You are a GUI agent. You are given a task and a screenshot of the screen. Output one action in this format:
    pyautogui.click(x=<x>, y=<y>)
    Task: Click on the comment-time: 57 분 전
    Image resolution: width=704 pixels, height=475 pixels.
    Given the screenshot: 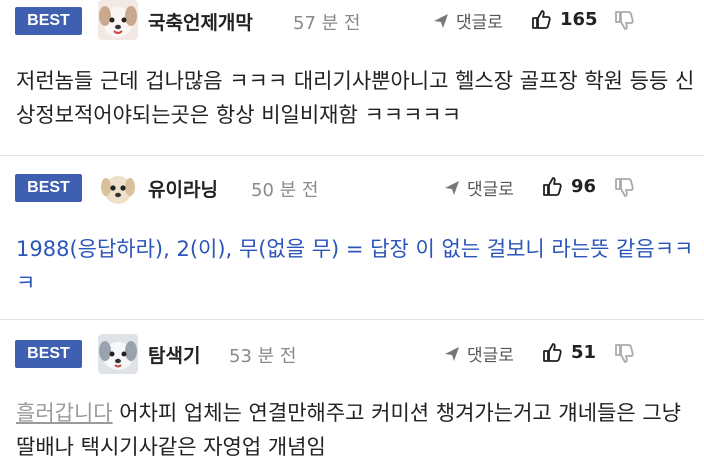 What is the action you would take?
    pyautogui.click(x=327, y=23)
    